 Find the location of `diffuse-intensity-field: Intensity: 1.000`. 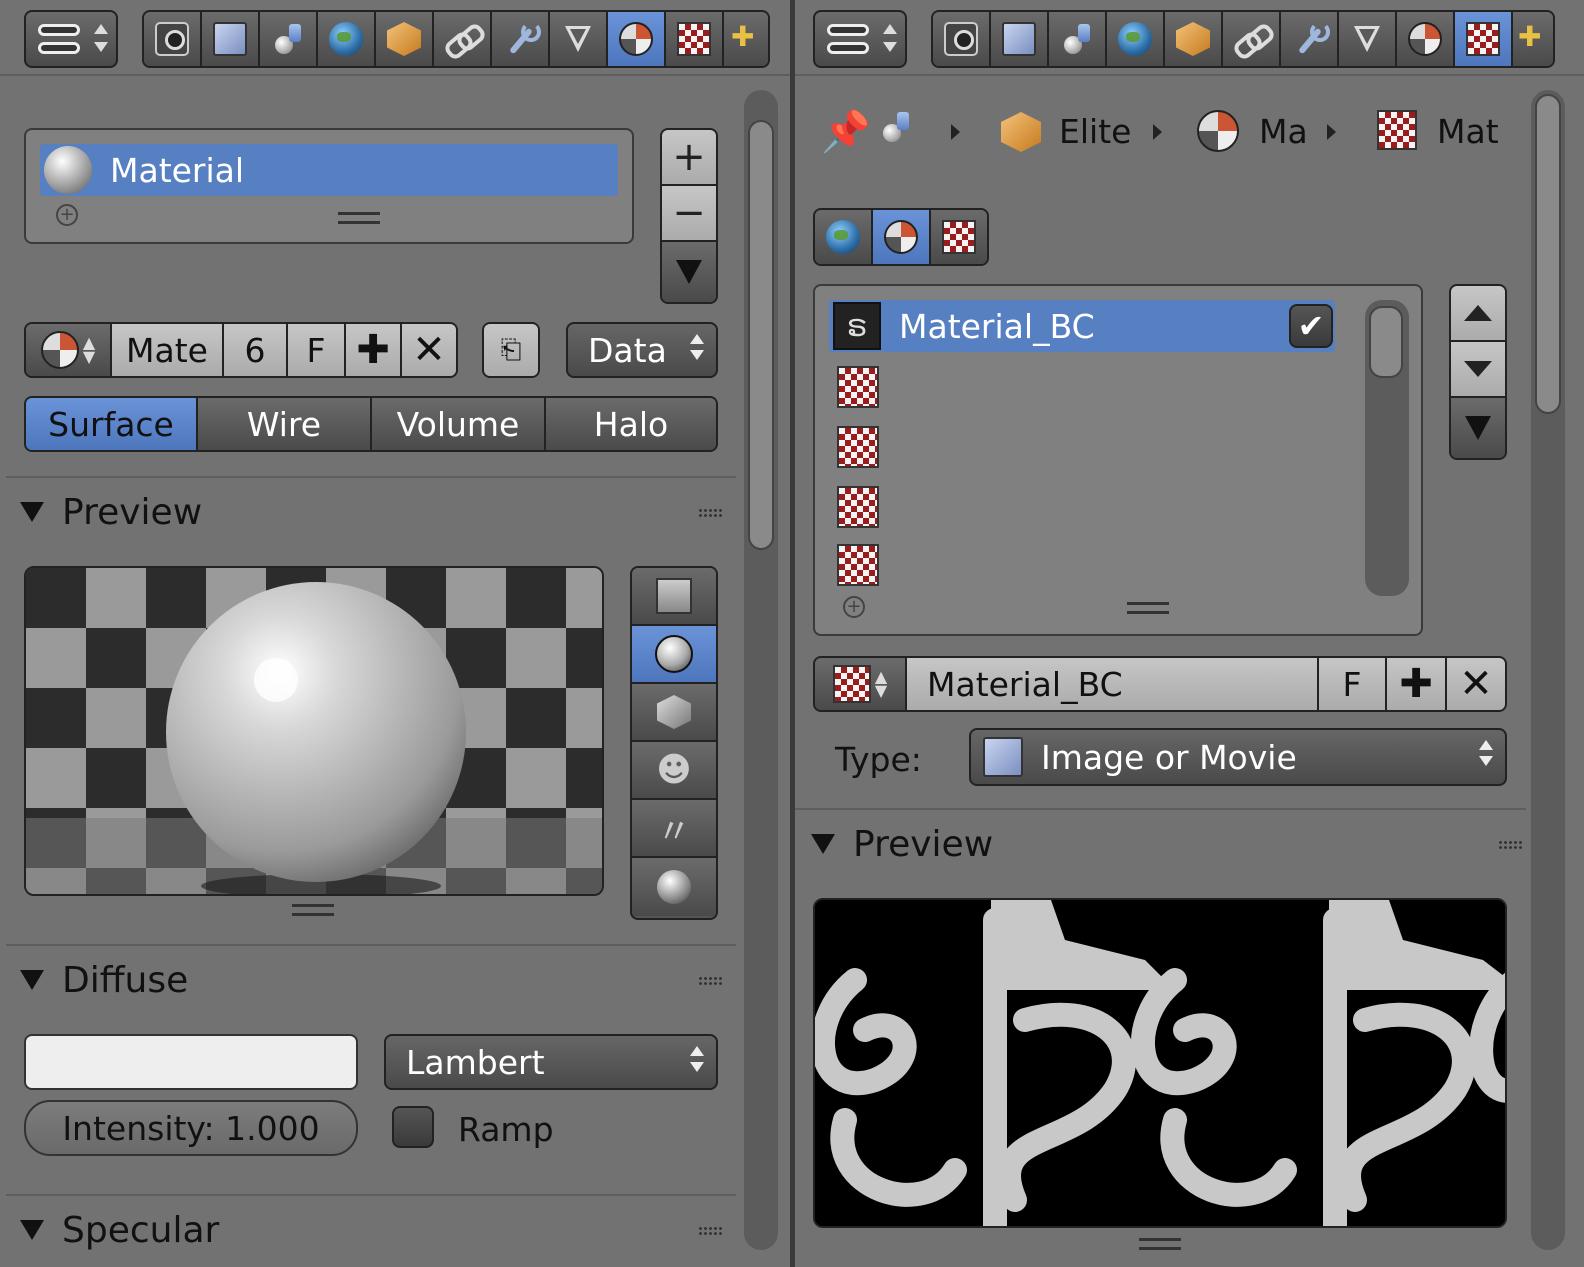

diffuse-intensity-field: Intensity: 1.000 is located at coordinates (191, 1128).